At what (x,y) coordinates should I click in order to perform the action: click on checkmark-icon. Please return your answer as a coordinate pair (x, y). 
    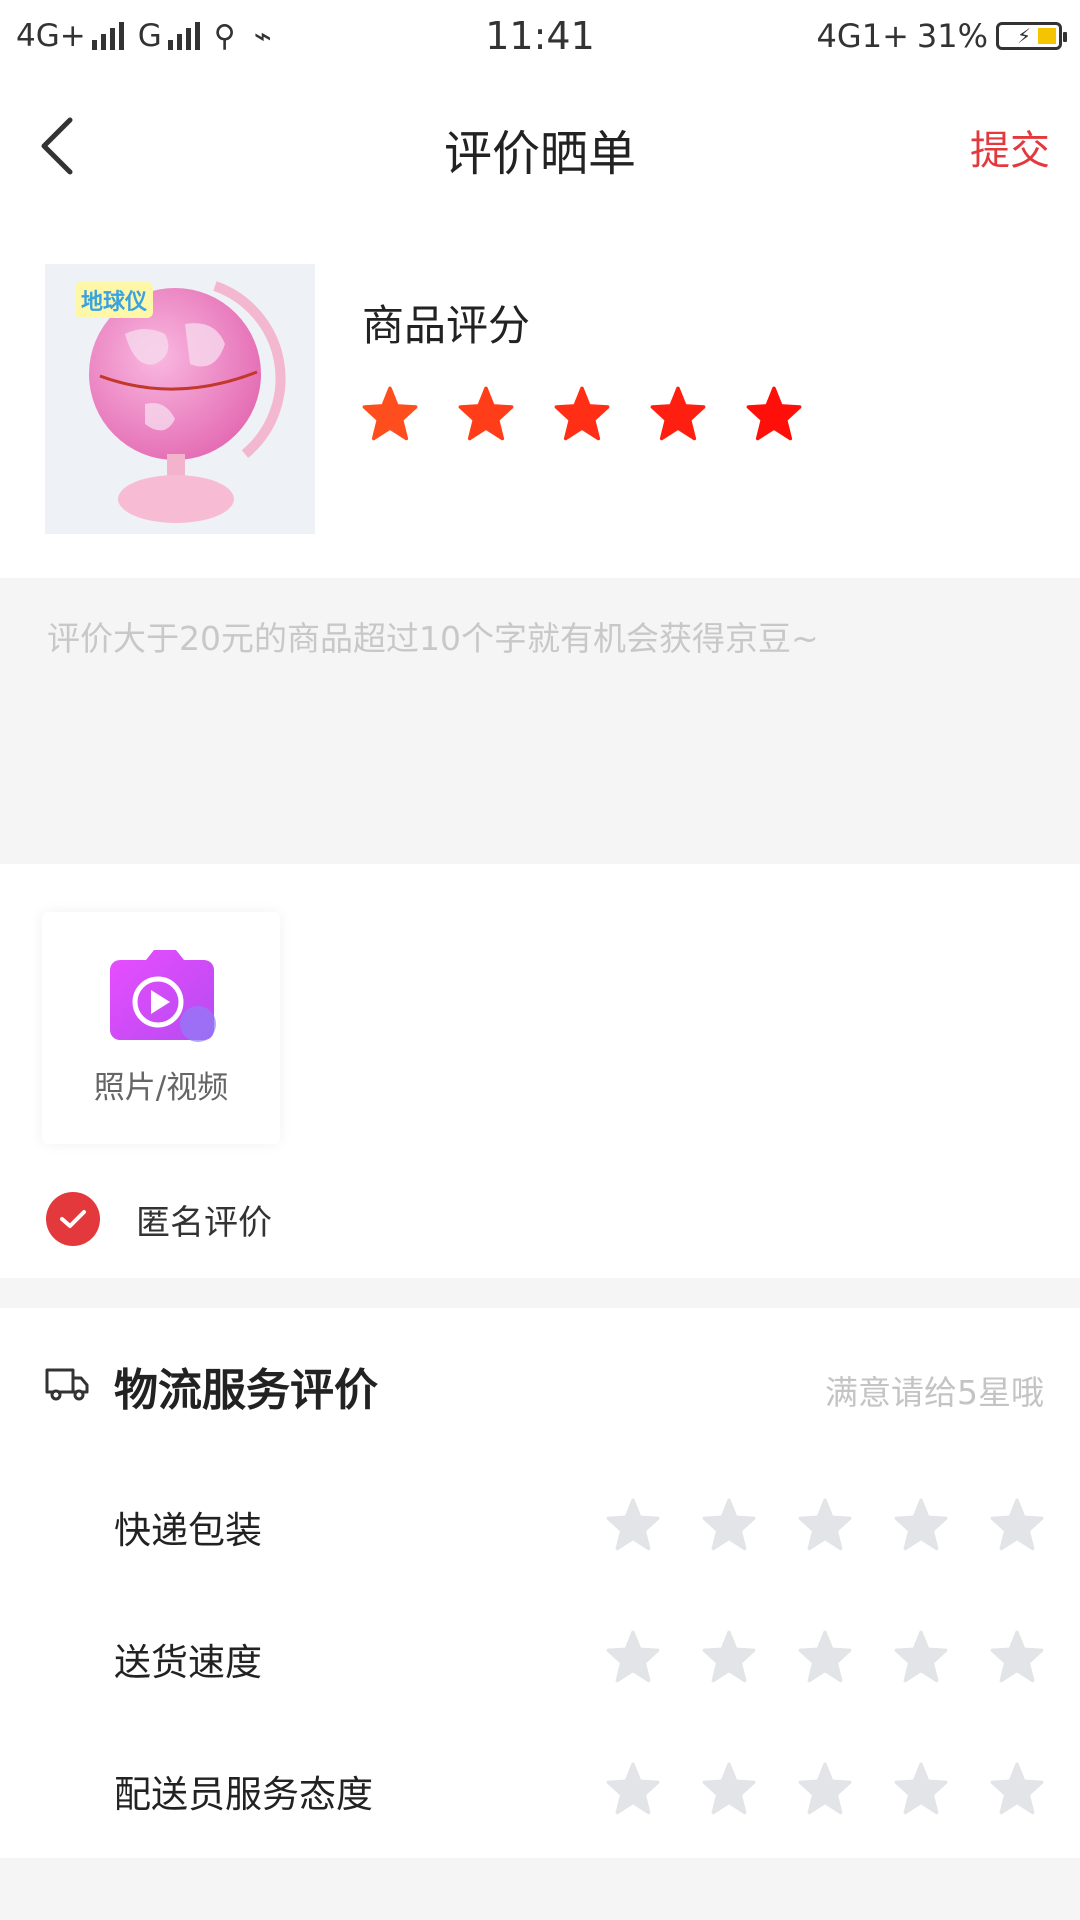
    Looking at the image, I should click on (73, 1219).